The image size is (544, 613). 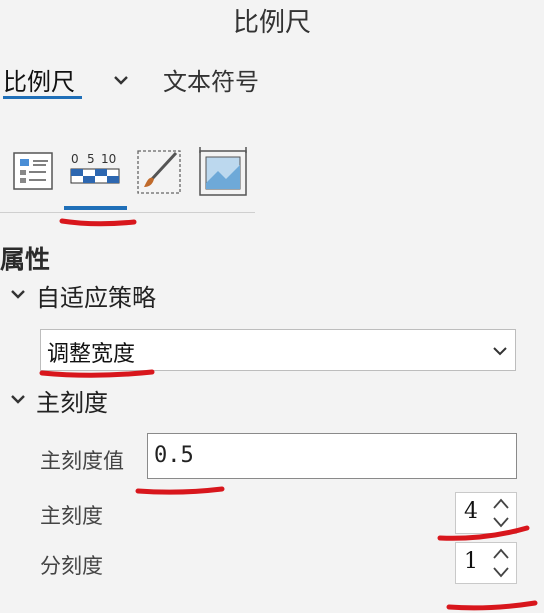 I want to click on major-divisions-label: 主刻度, so click(x=71, y=516).